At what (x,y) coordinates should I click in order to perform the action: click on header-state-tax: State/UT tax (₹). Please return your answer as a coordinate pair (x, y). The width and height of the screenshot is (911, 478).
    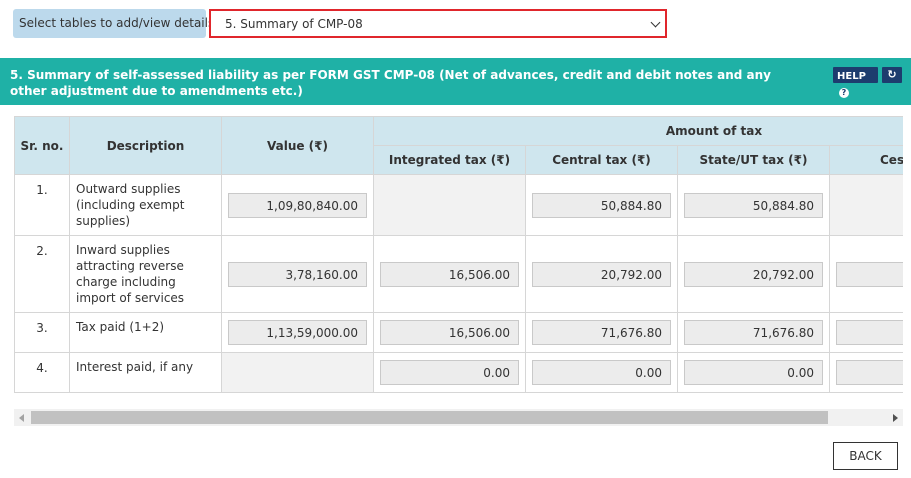
    Looking at the image, I should click on (753, 160).